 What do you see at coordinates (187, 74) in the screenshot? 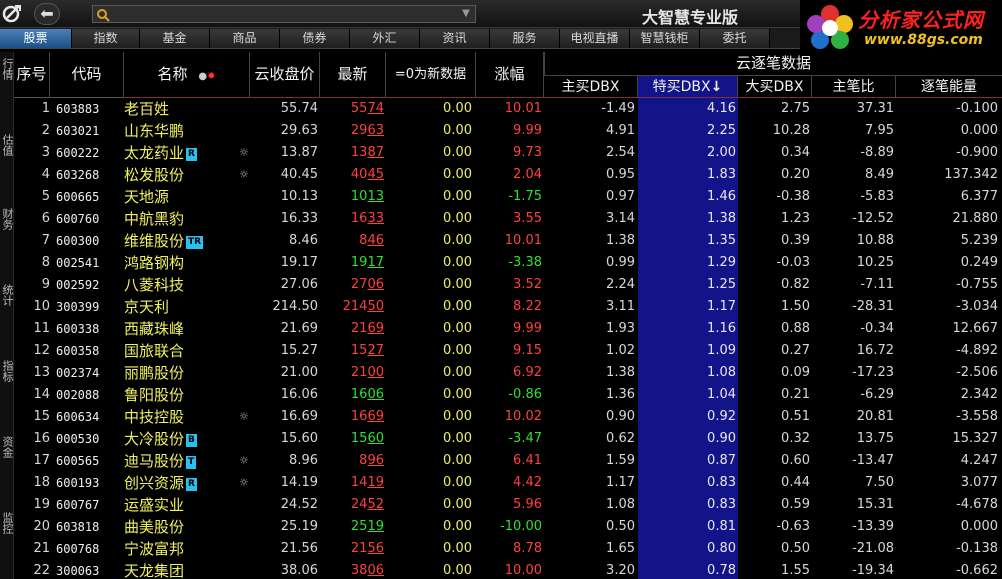
I see `col-header-name: 名称 ●✹` at bounding box center [187, 74].